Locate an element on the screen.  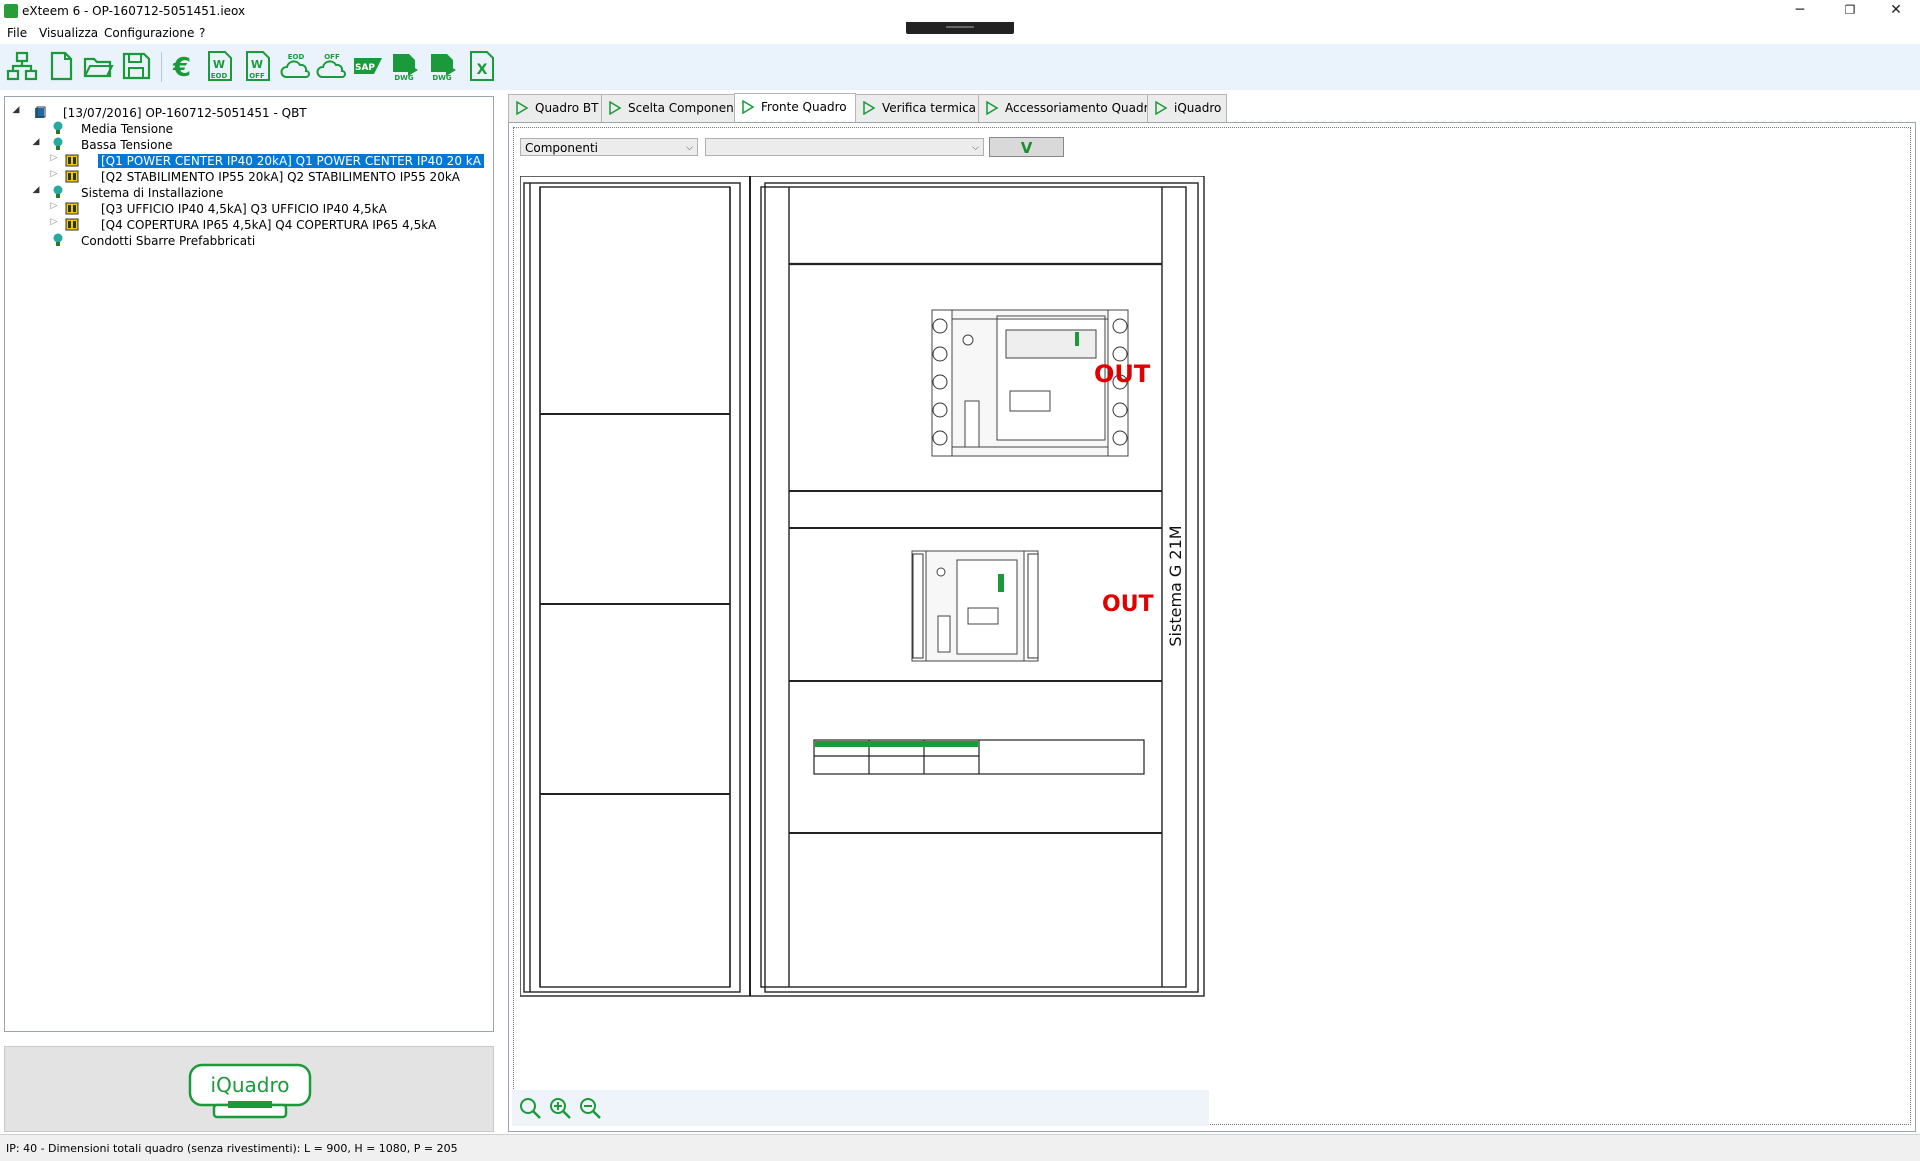
word-off-icon: W OFF is located at coordinates (258, 66).